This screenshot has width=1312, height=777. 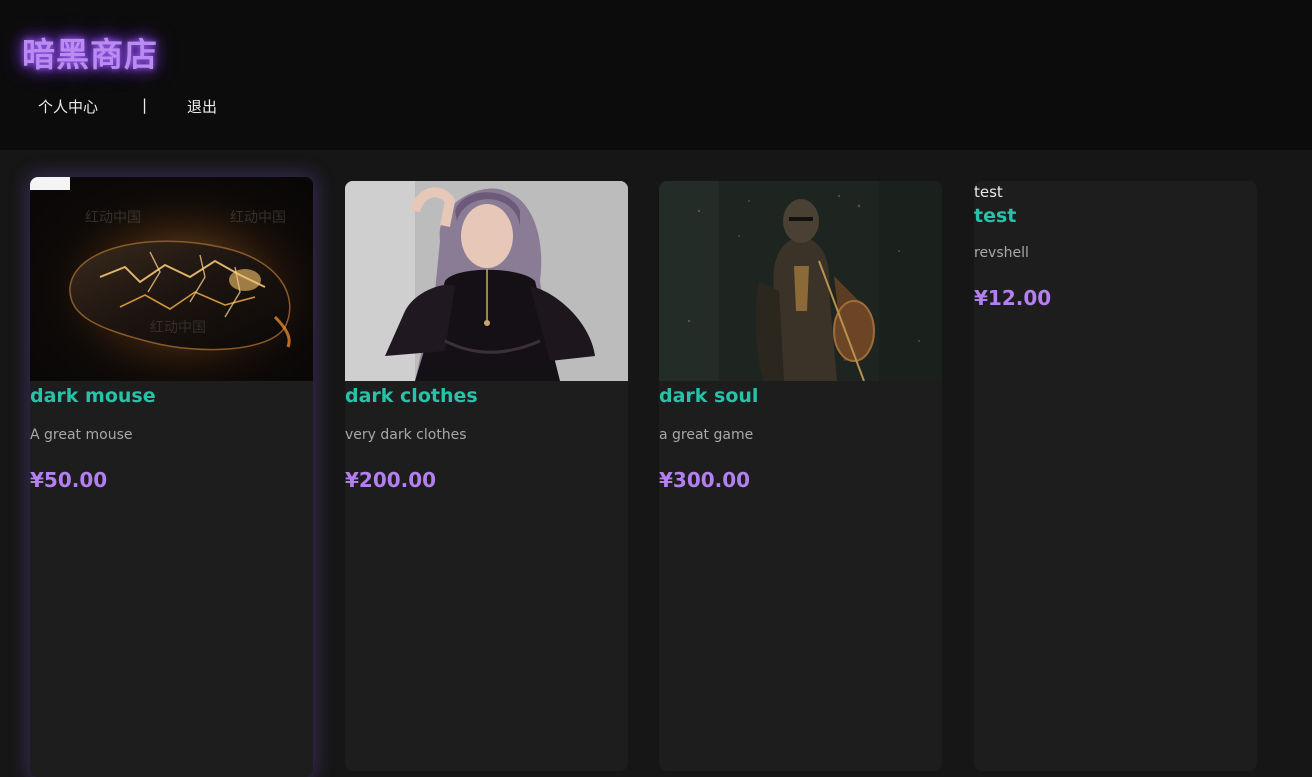 I want to click on product-image: 红动中国 红动中国 红动中国, so click(x=171, y=279).